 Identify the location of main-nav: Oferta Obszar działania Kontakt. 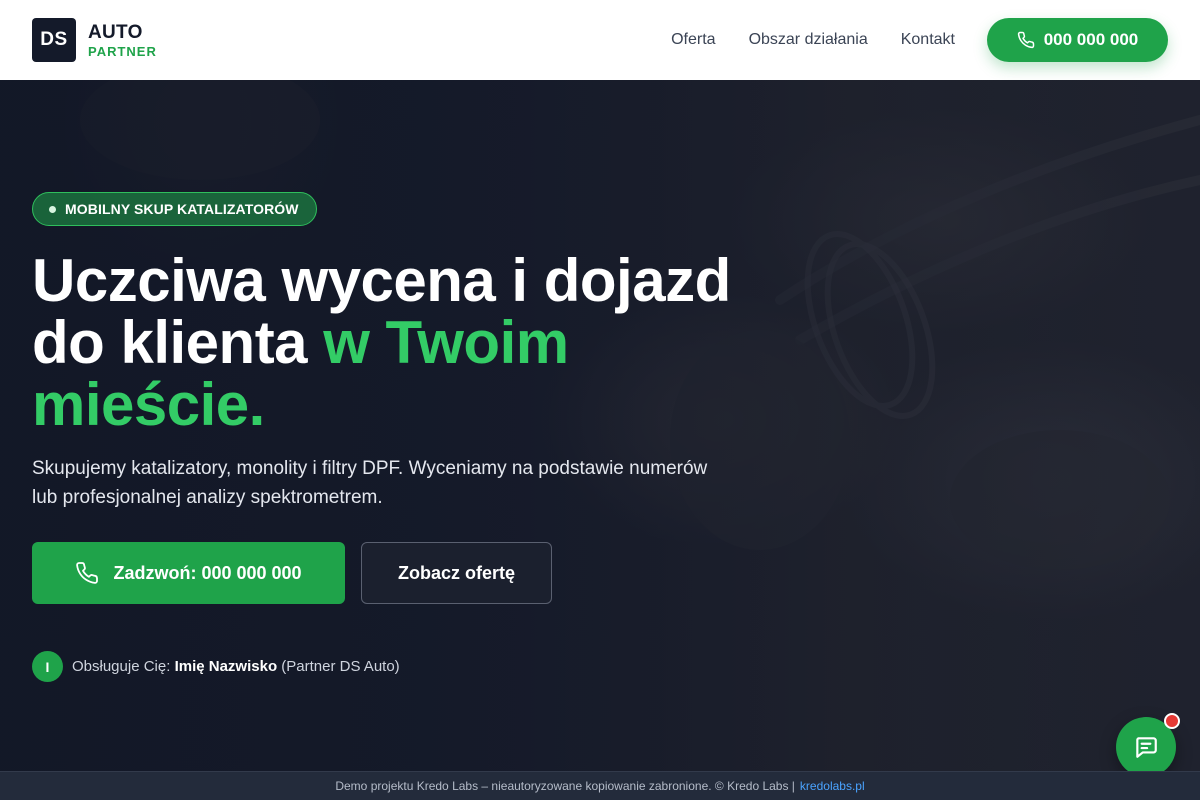
(813, 40).